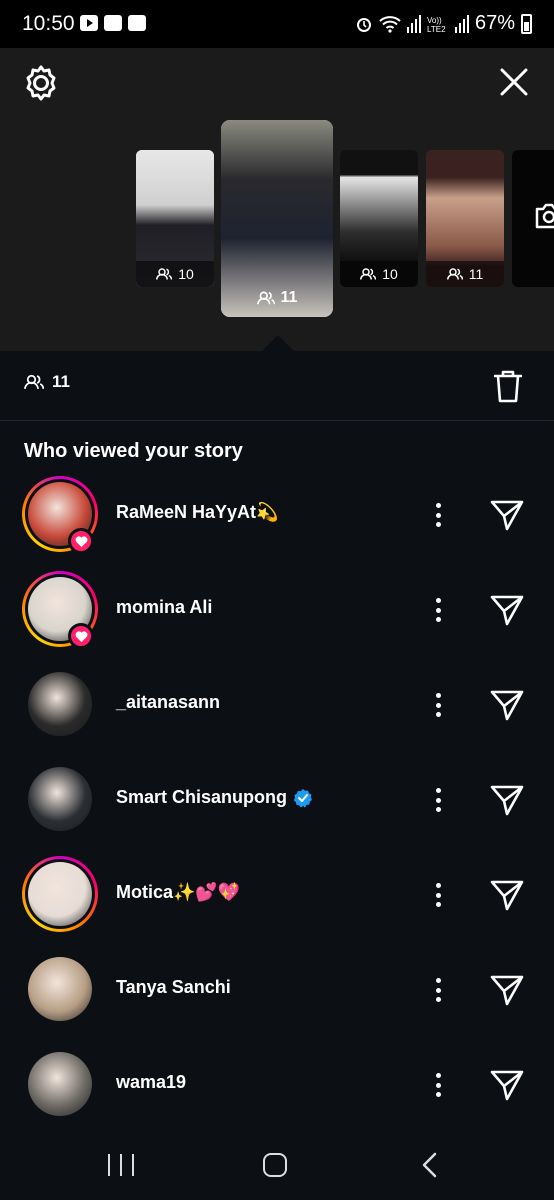 The width and height of the screenshot is (554, 1200). What do you see at coordinates (214, 797) in the screenshot?
I see `viewer-username: Smart Chisanupong` at bounding box center [214, 797].